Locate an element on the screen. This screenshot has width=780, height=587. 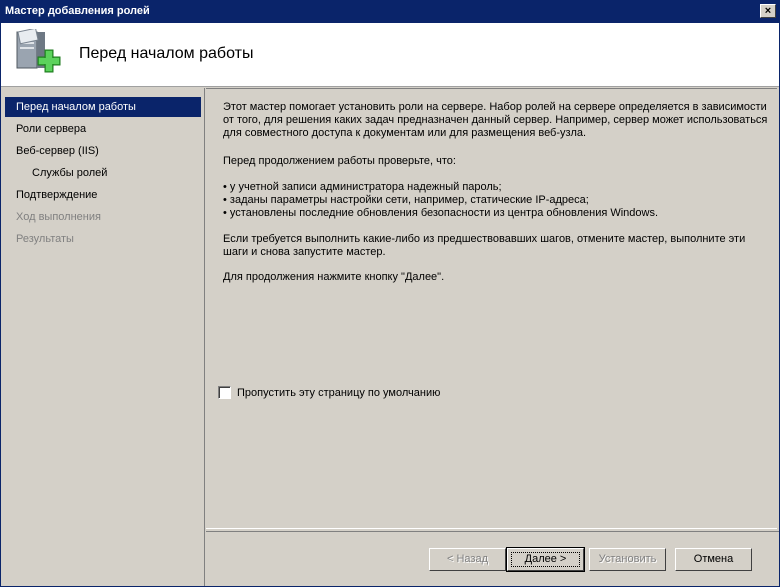
title-bar: Мастер добавления ролей × is located at coordinates (390, 12).